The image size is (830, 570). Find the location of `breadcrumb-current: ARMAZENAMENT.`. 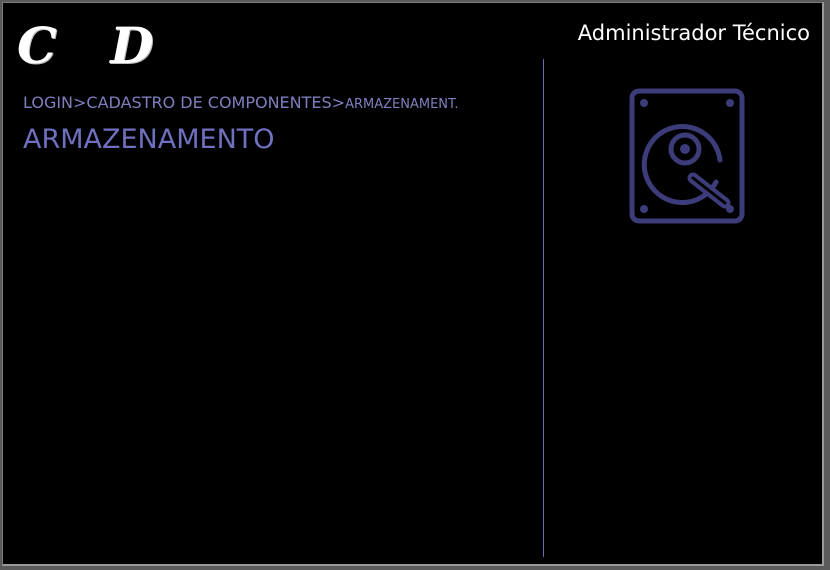

breadcrumb-current: ARMAZENAMENT. is located at coordinates (402, 104).